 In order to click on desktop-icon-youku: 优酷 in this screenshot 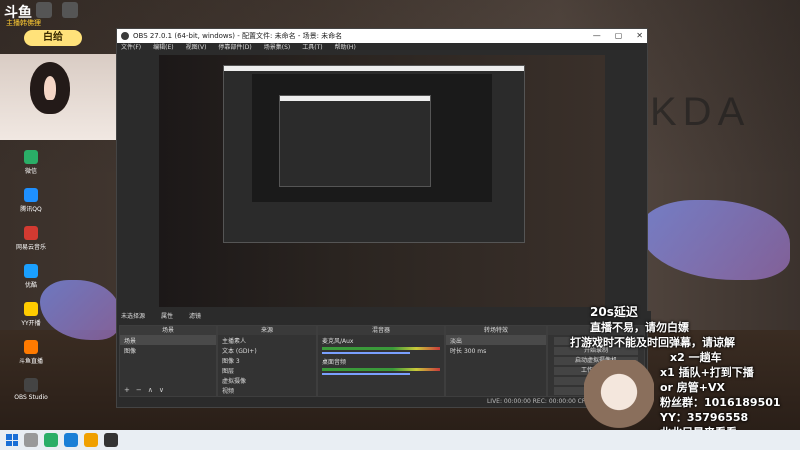, I will do `click(31, 280)`.